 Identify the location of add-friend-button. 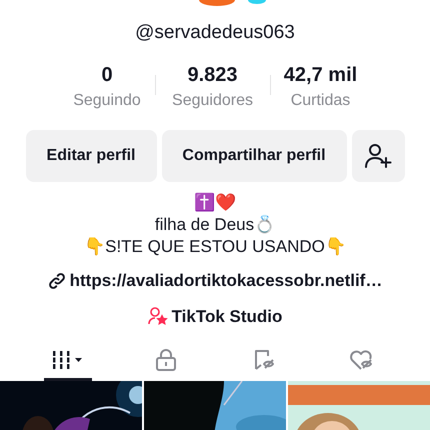
(378, 156).